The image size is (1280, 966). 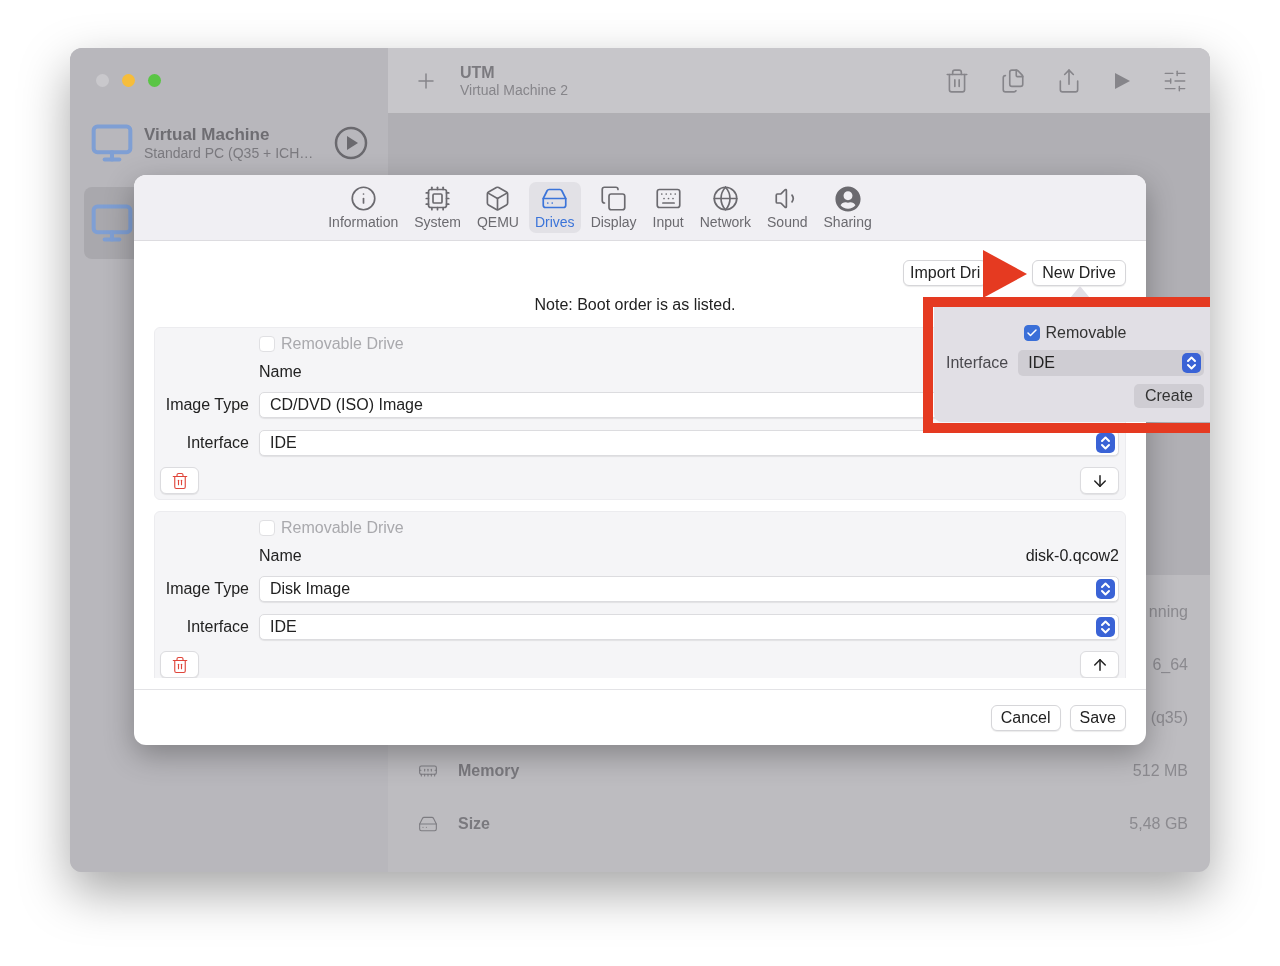 I want to click on app-title: UTM, so click(x=478, y=72).